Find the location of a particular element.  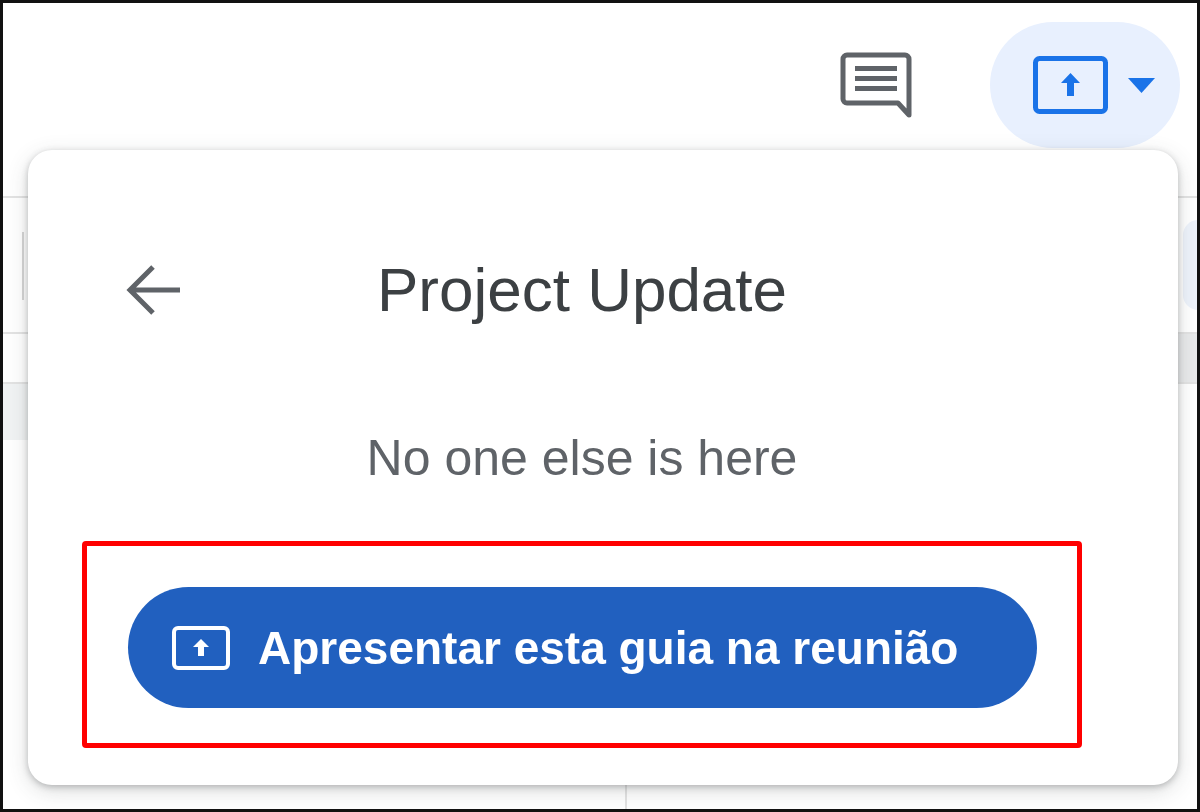

chat-icon is located at coordinates (876, 85).